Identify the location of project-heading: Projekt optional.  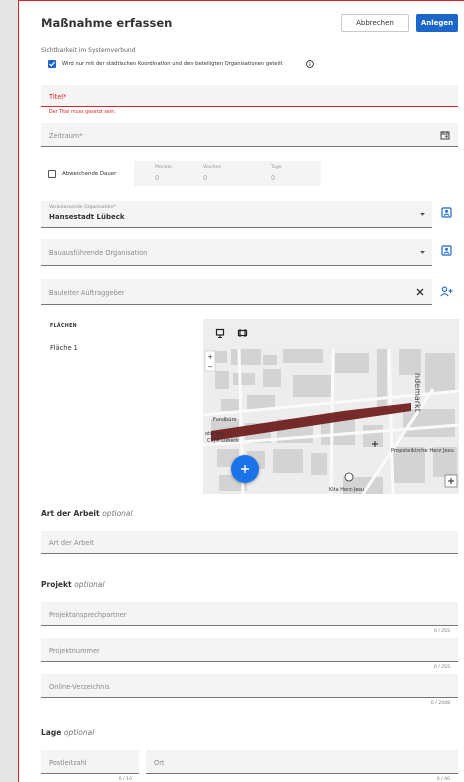
(73, 584).